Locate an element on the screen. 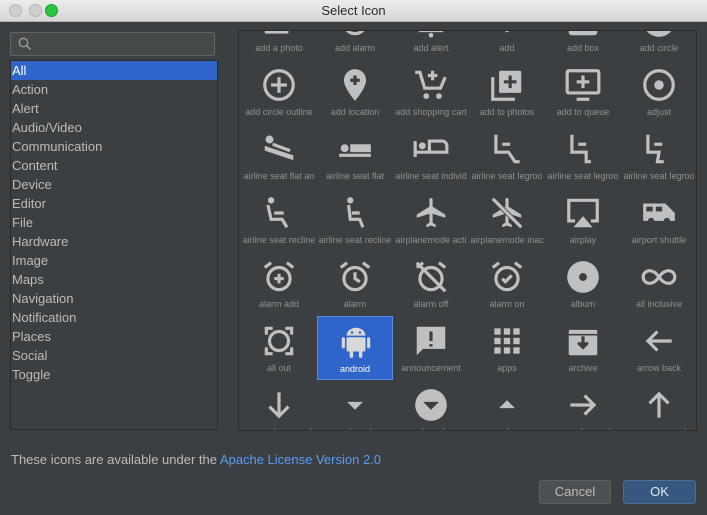 This screenshot has height=515, width=707. icon-cell: alarm on is located at coordinates (507, 284).